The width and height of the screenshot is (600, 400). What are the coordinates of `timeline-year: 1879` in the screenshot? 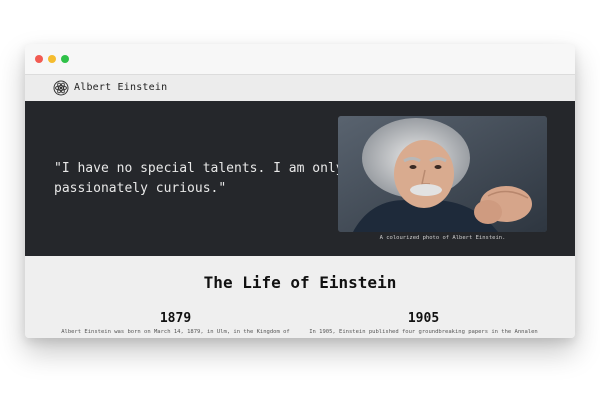 It's located at (175, 318).